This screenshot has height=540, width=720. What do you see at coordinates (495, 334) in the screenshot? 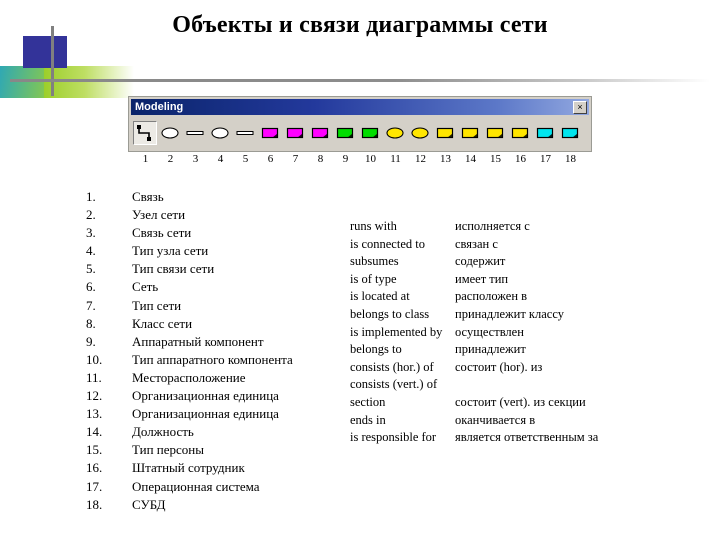
I see `glossary-row: is implemented by осуществлен` at bounding box center [495, 334].